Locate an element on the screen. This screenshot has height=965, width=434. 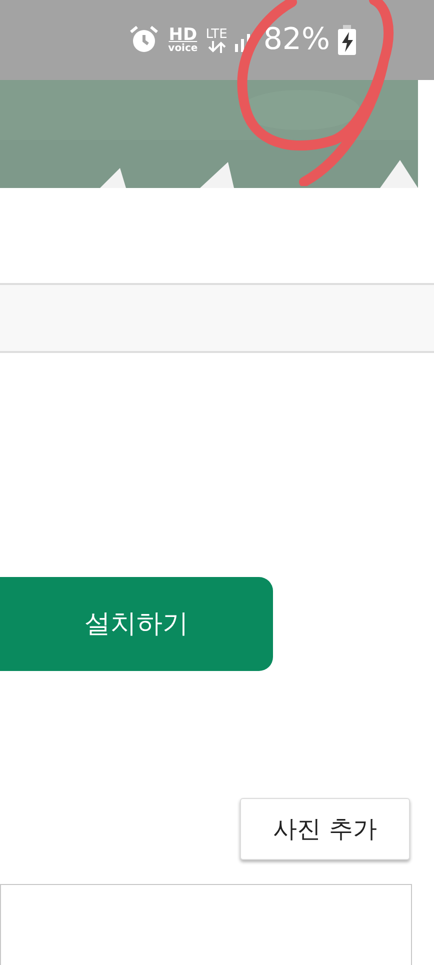
text-area is located at coordinates (206, 924).